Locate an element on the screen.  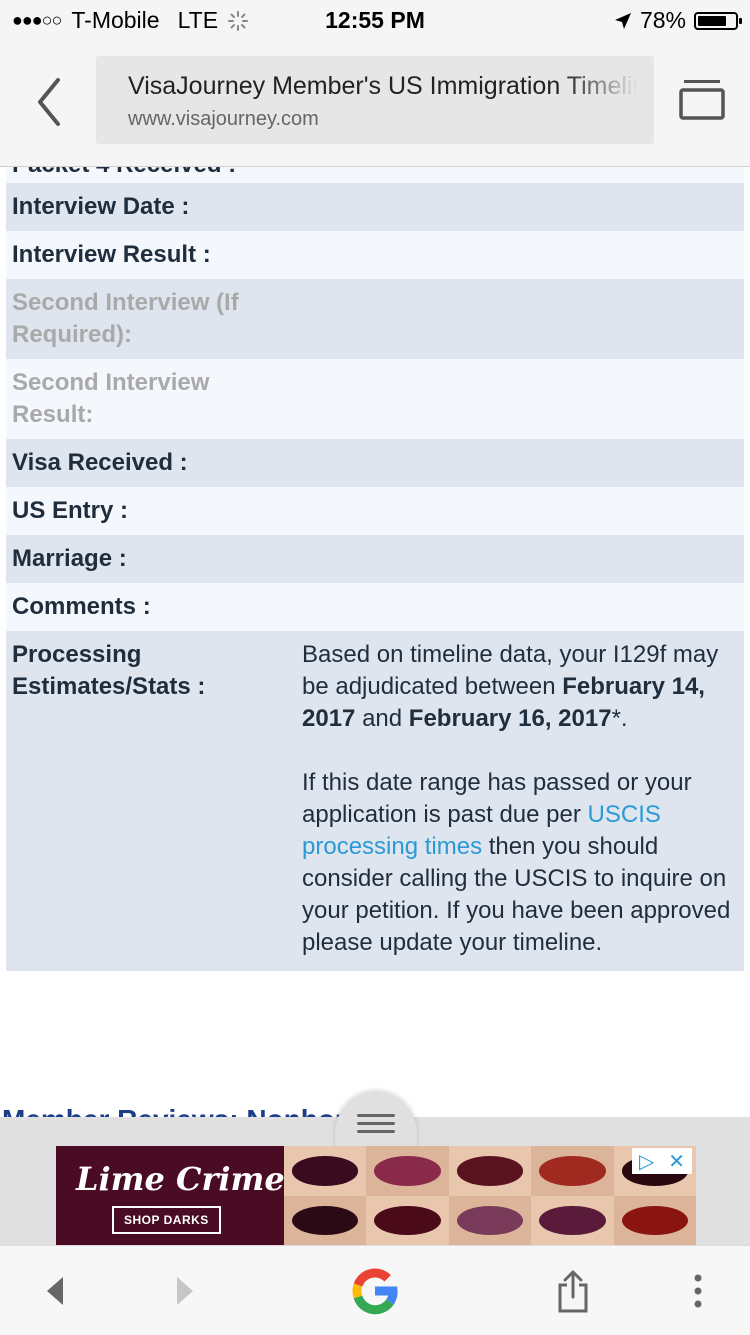
row-label: Second Interview Result: is located at coordinates (111, 398).